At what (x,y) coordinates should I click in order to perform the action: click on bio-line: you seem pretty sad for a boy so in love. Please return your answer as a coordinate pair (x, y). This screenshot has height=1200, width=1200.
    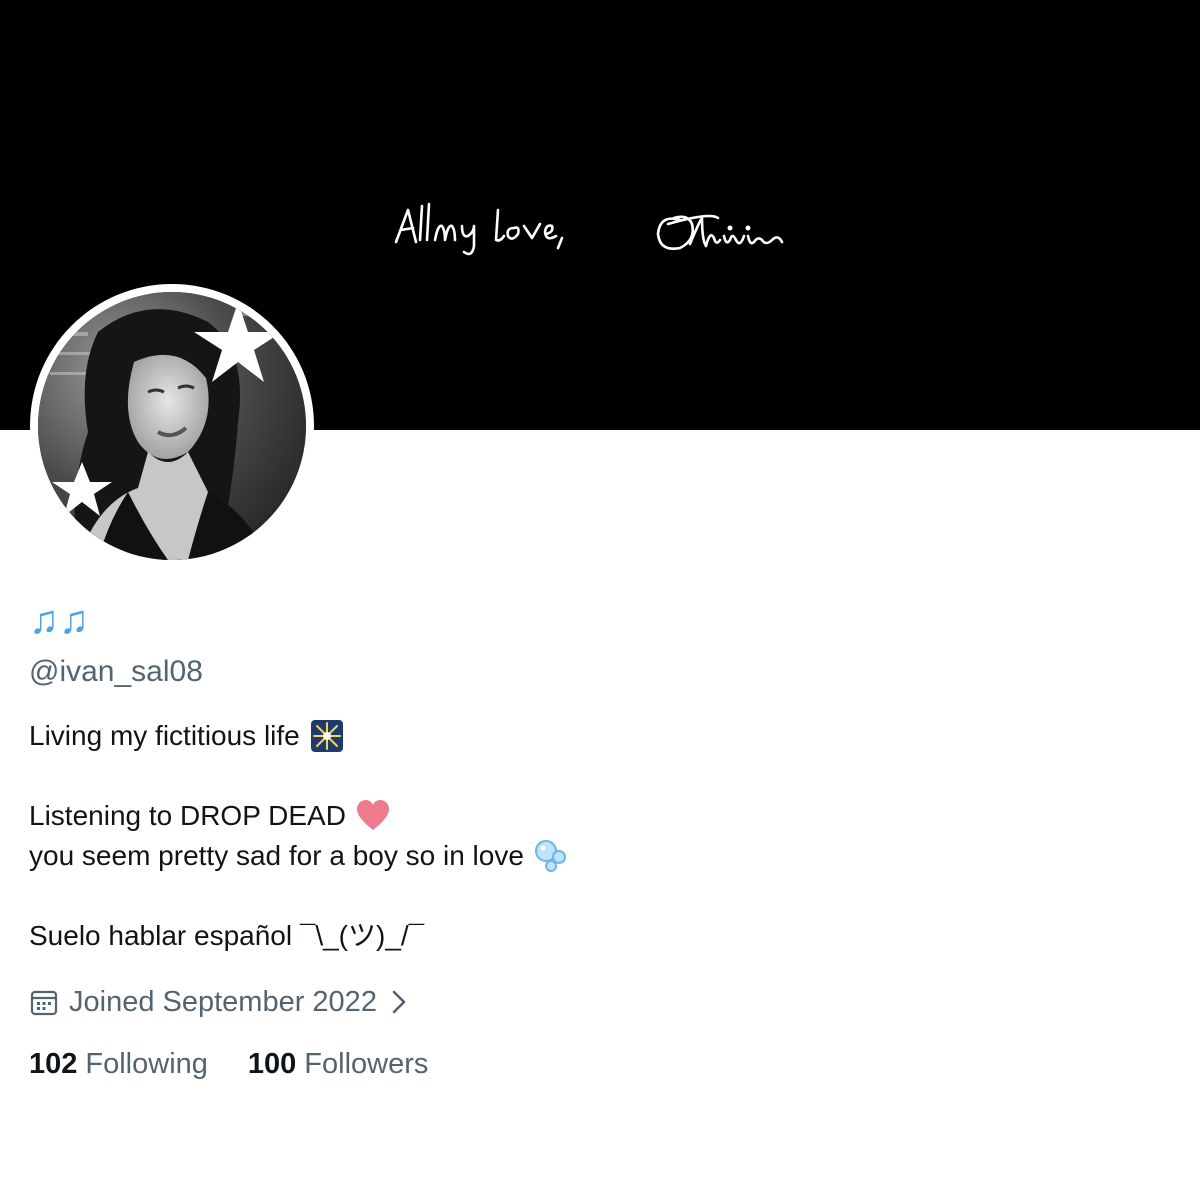
    Looking at the image, I should click on (479, 856).